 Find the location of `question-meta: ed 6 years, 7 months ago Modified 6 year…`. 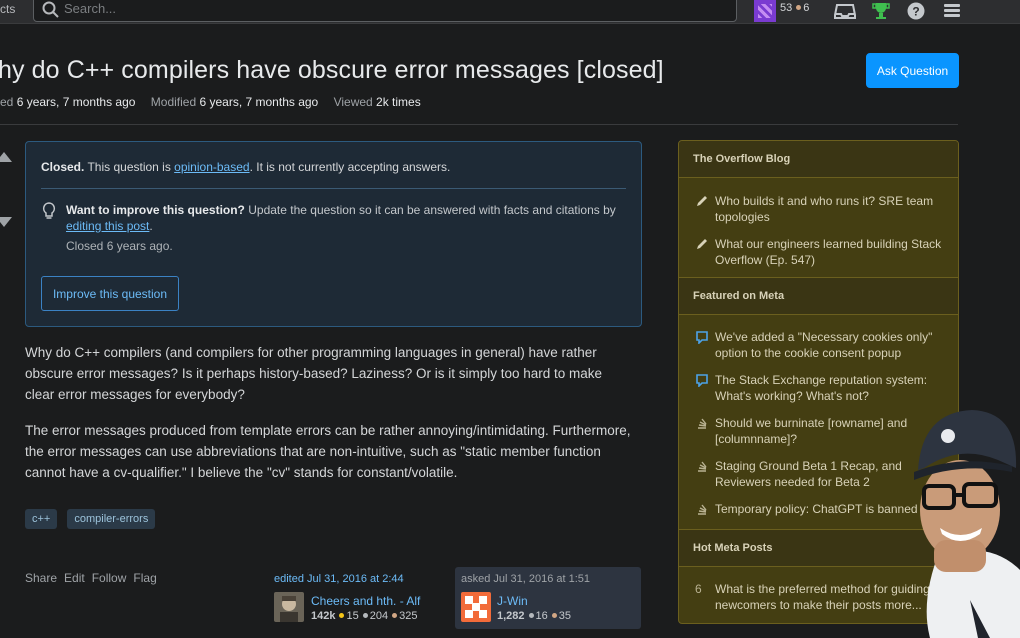

question-meta: ed 6 years, 7 months ago Modified 6 year… is located at coordinates (216, 102).